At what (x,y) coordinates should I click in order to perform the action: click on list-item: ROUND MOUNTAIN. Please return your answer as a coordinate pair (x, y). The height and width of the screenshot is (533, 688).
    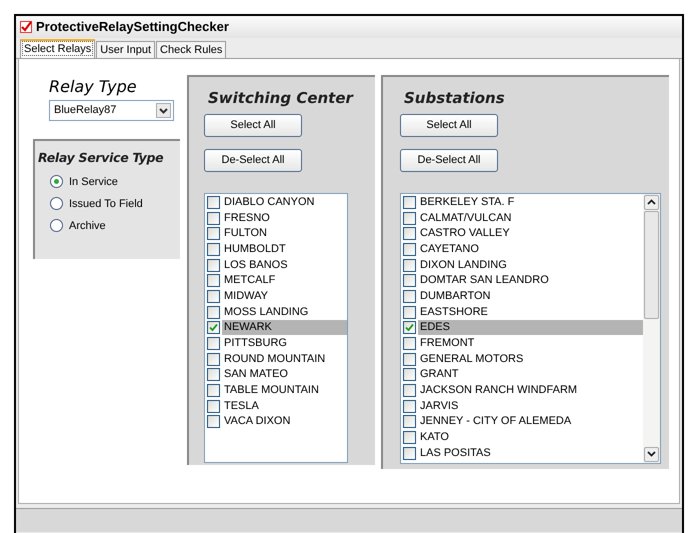
    Looking at the image, I should click on (284, 359).